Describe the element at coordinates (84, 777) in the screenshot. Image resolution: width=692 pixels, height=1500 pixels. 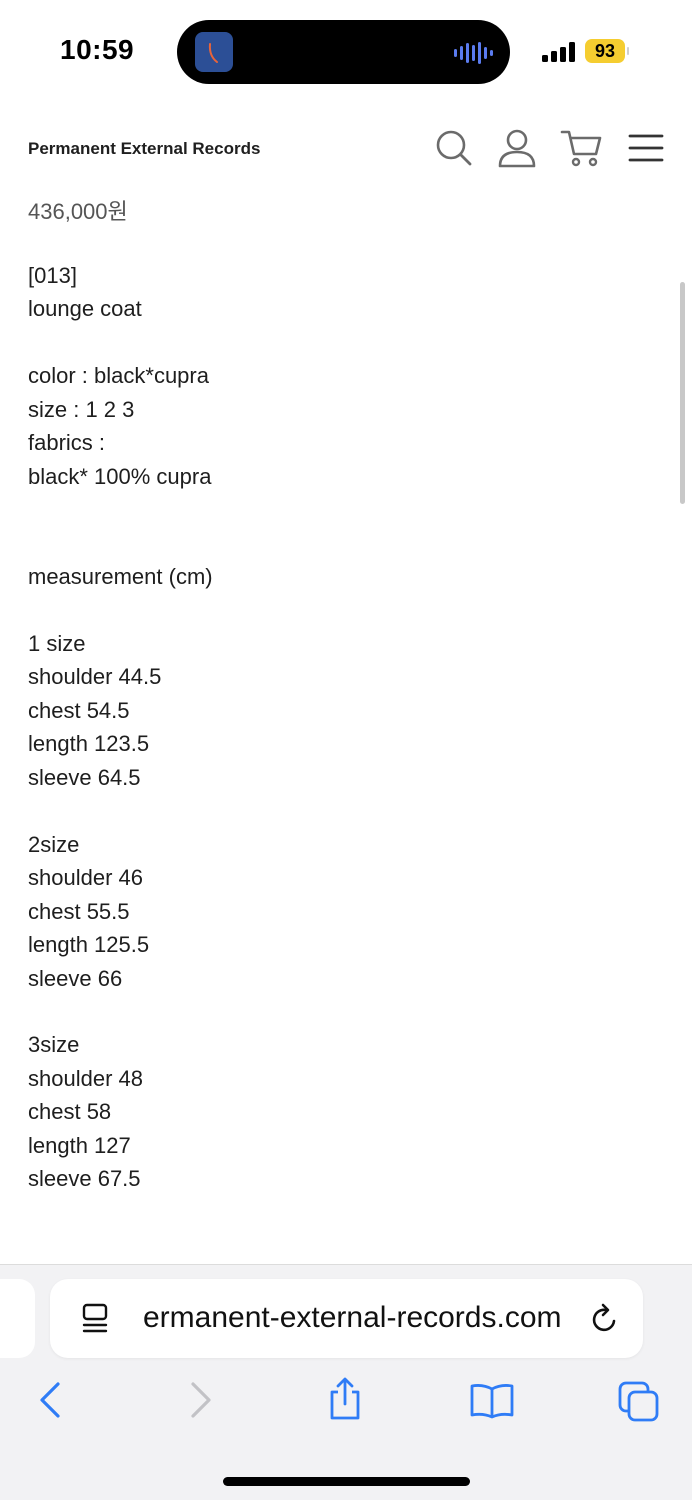
I see `size1-sleeve: sleeve 64.5` at that location.